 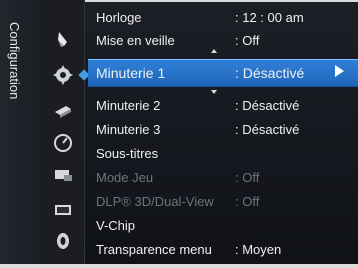 What do you see at coordinates (223, 201) in the screenshot?
I see `menu-item-dlp-3d-dual-view: DLP® 3D/Dual-View : Off` at bounding box center [223, 201].